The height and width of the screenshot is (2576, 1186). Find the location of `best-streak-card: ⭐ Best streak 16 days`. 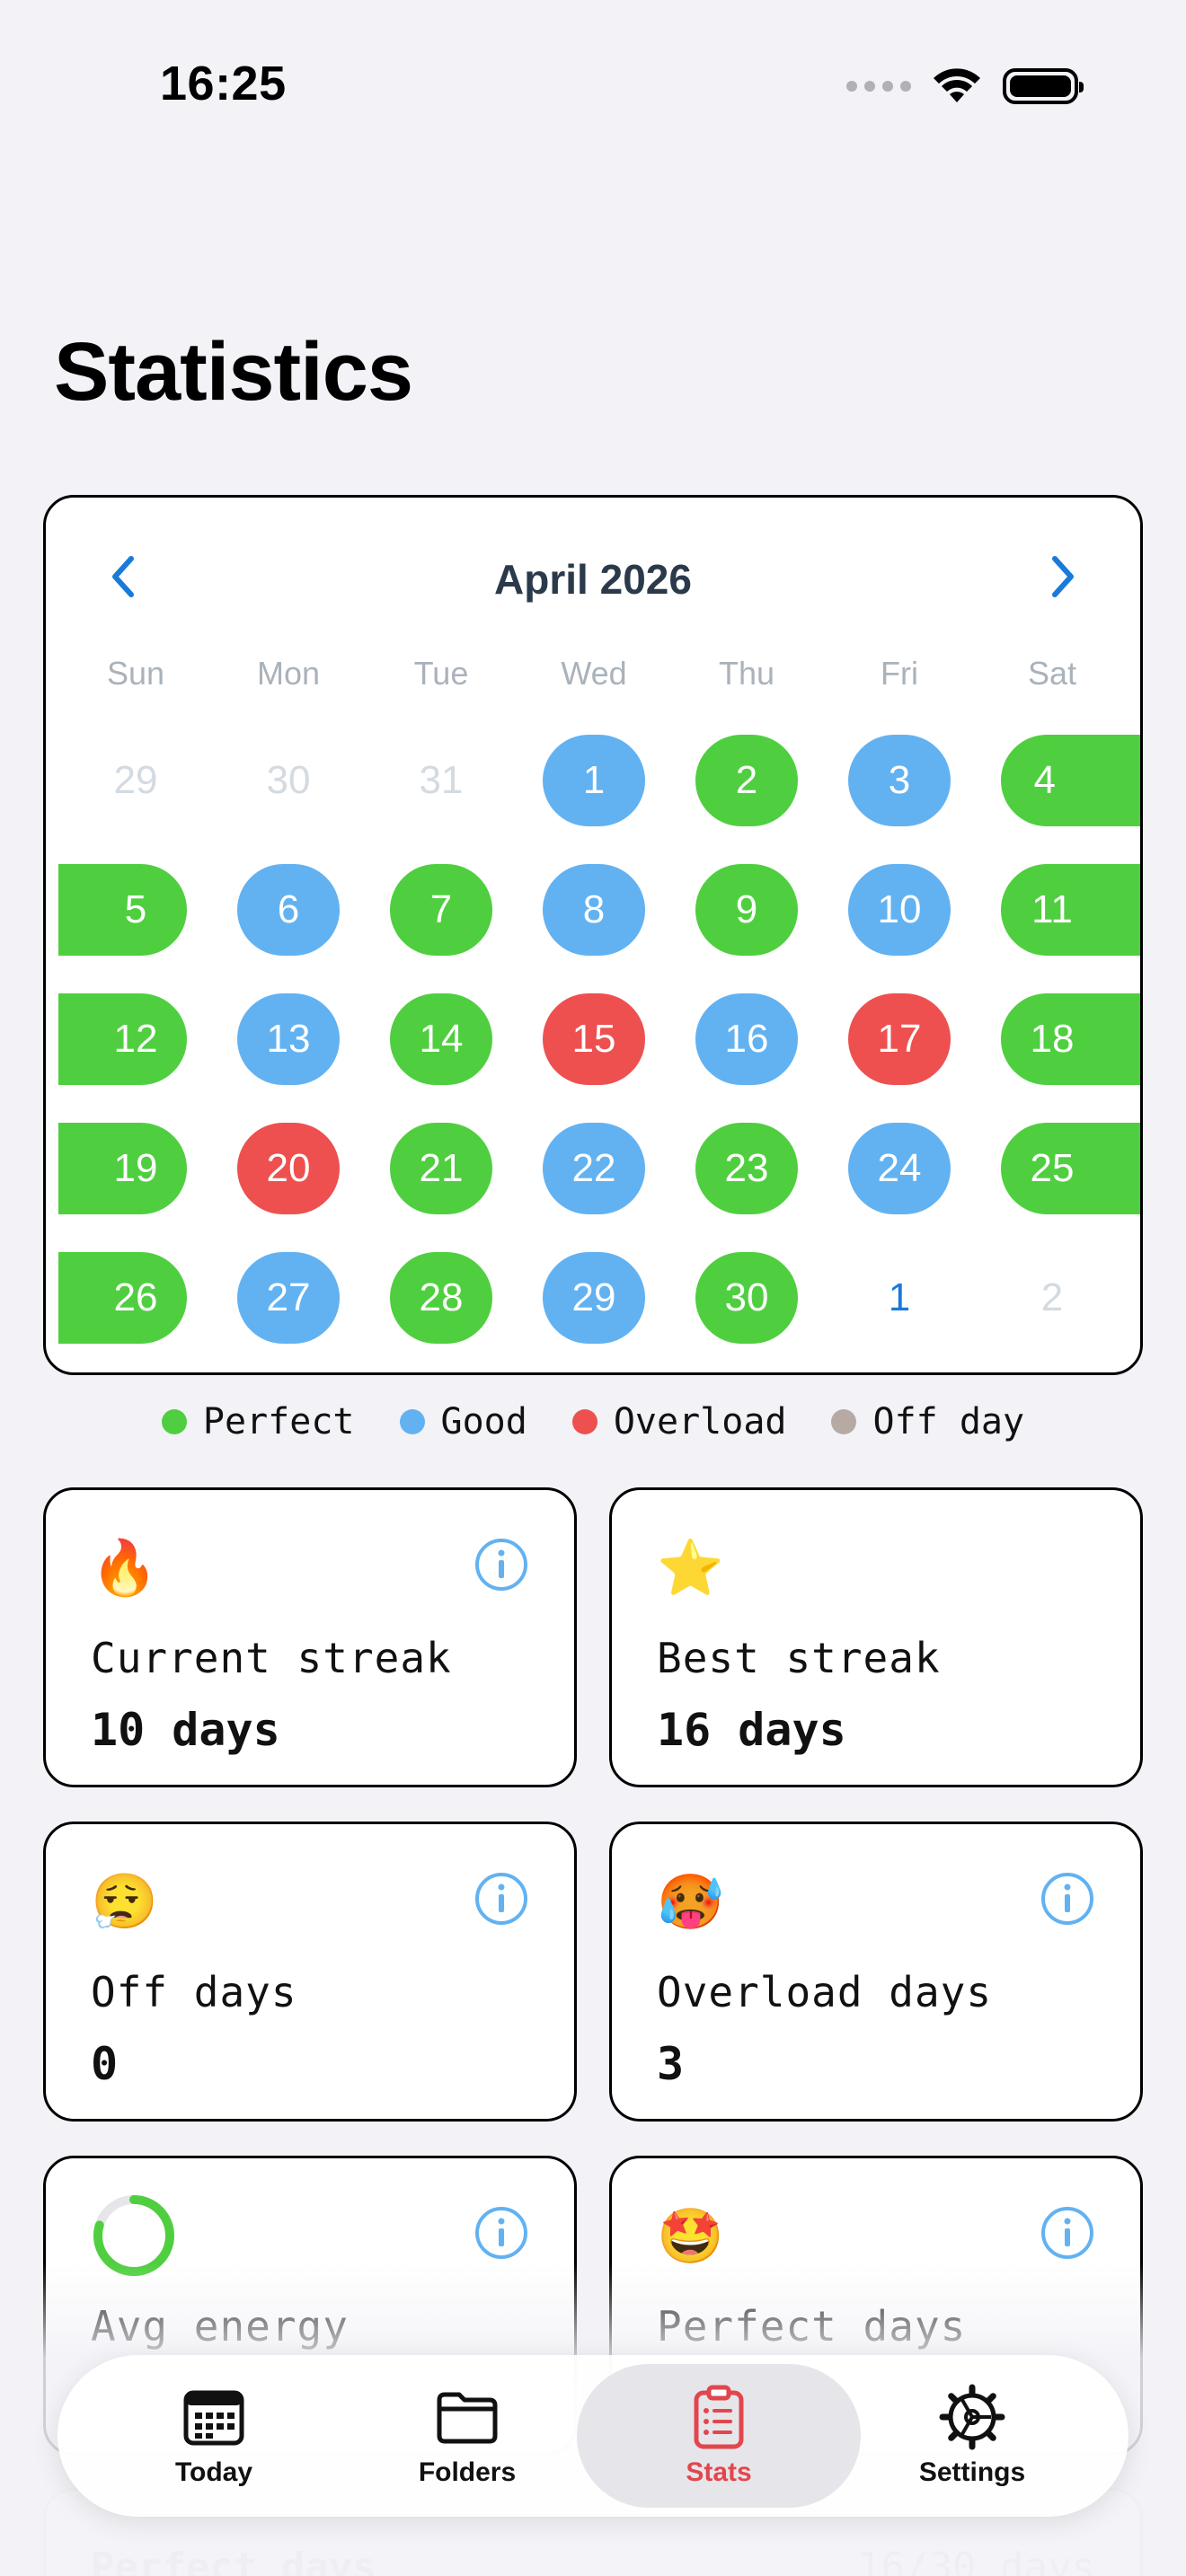

best-streak-card: ⭐ Best streak 16 days is located at coordinates (876, 1637).